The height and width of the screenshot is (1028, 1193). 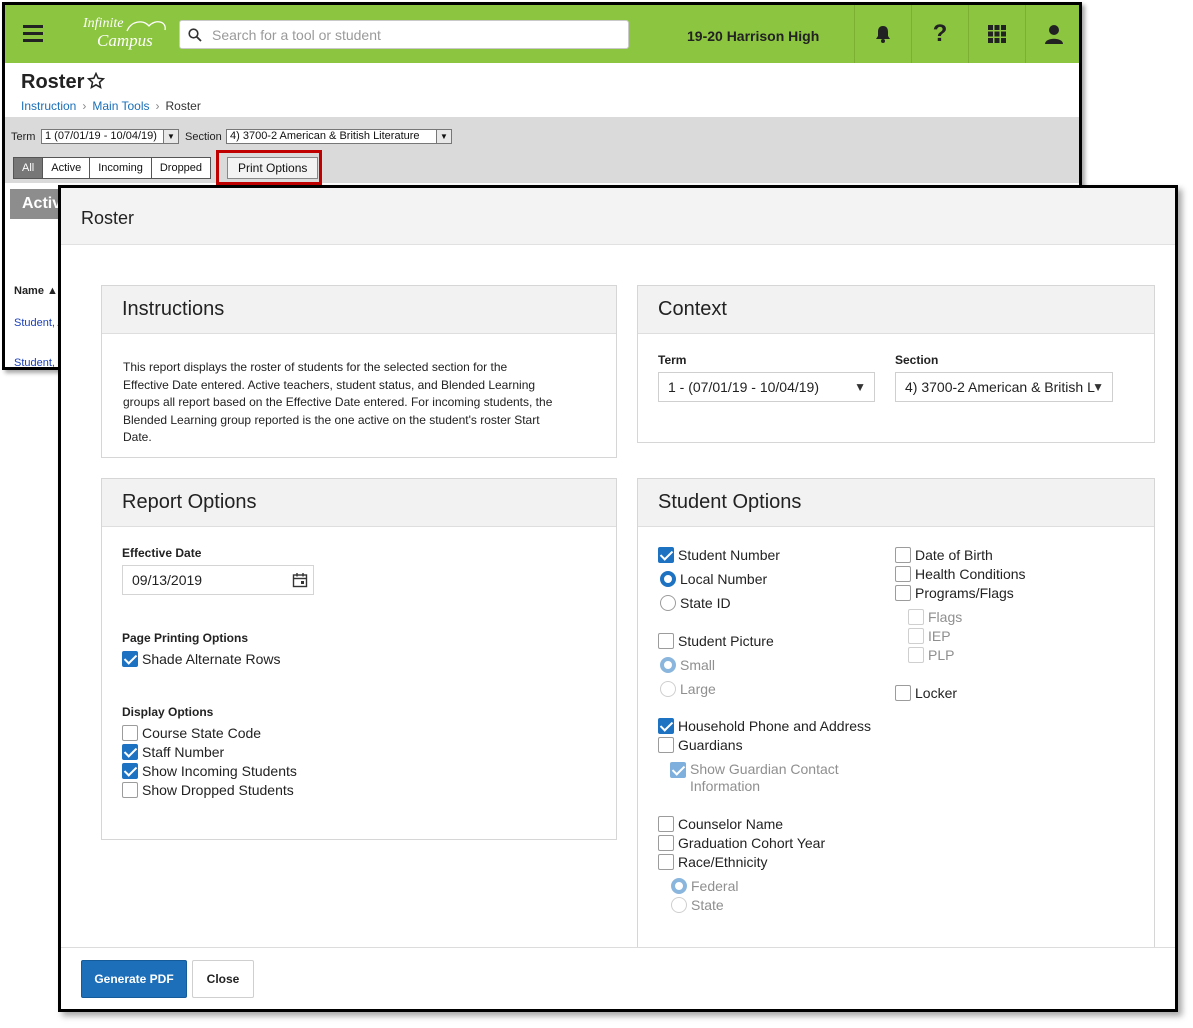 I want to click on chevron-down-icon: ▼, so click(x=170, y=136).